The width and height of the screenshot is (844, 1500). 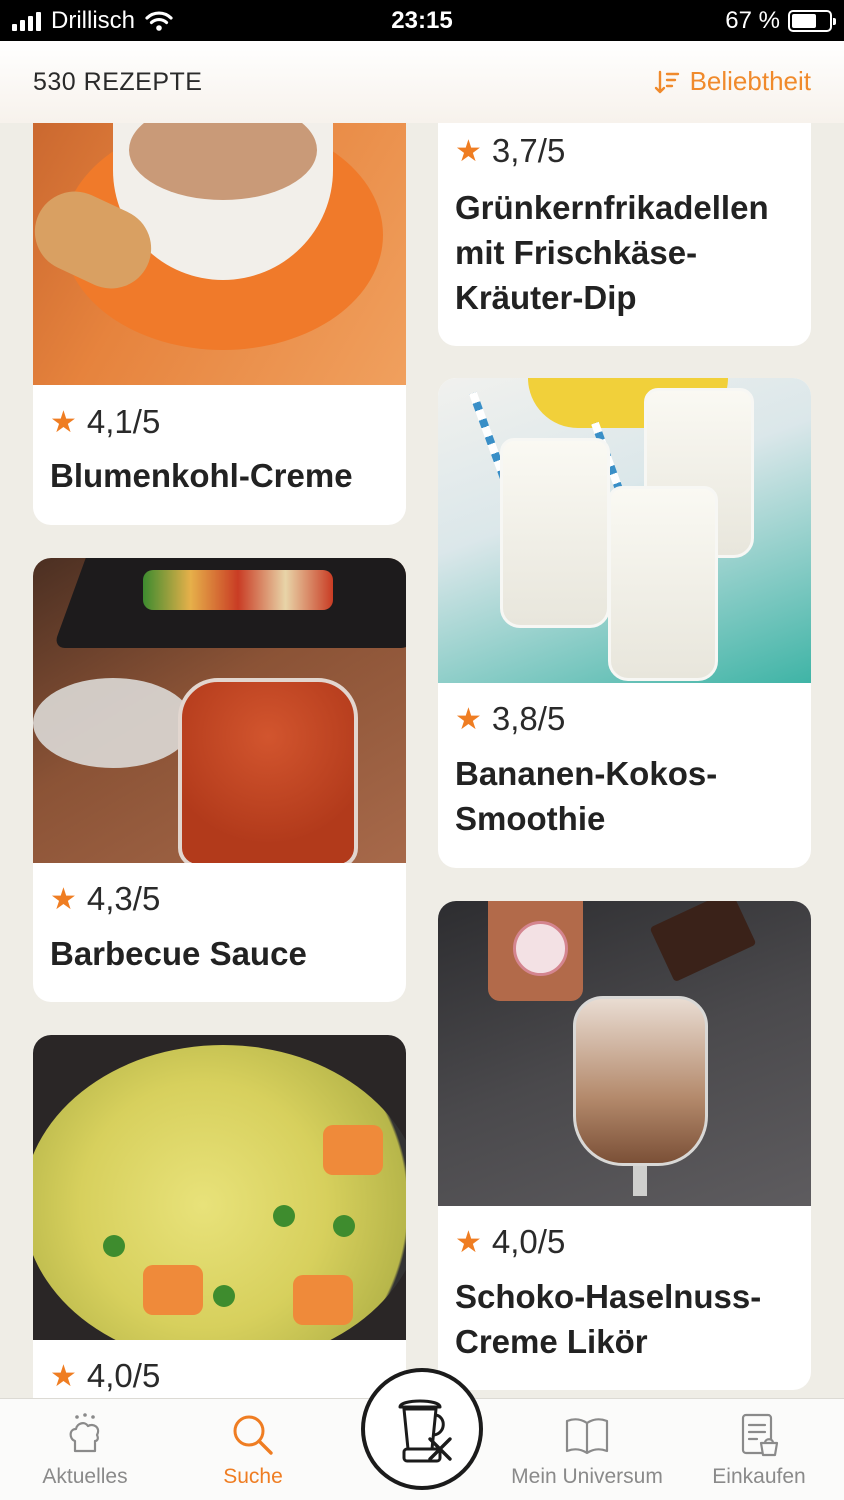 I want to click on recipe-card: ★ 3,8/5 Bananen-Kokos-Smoothie, so click(x=624, y=623).